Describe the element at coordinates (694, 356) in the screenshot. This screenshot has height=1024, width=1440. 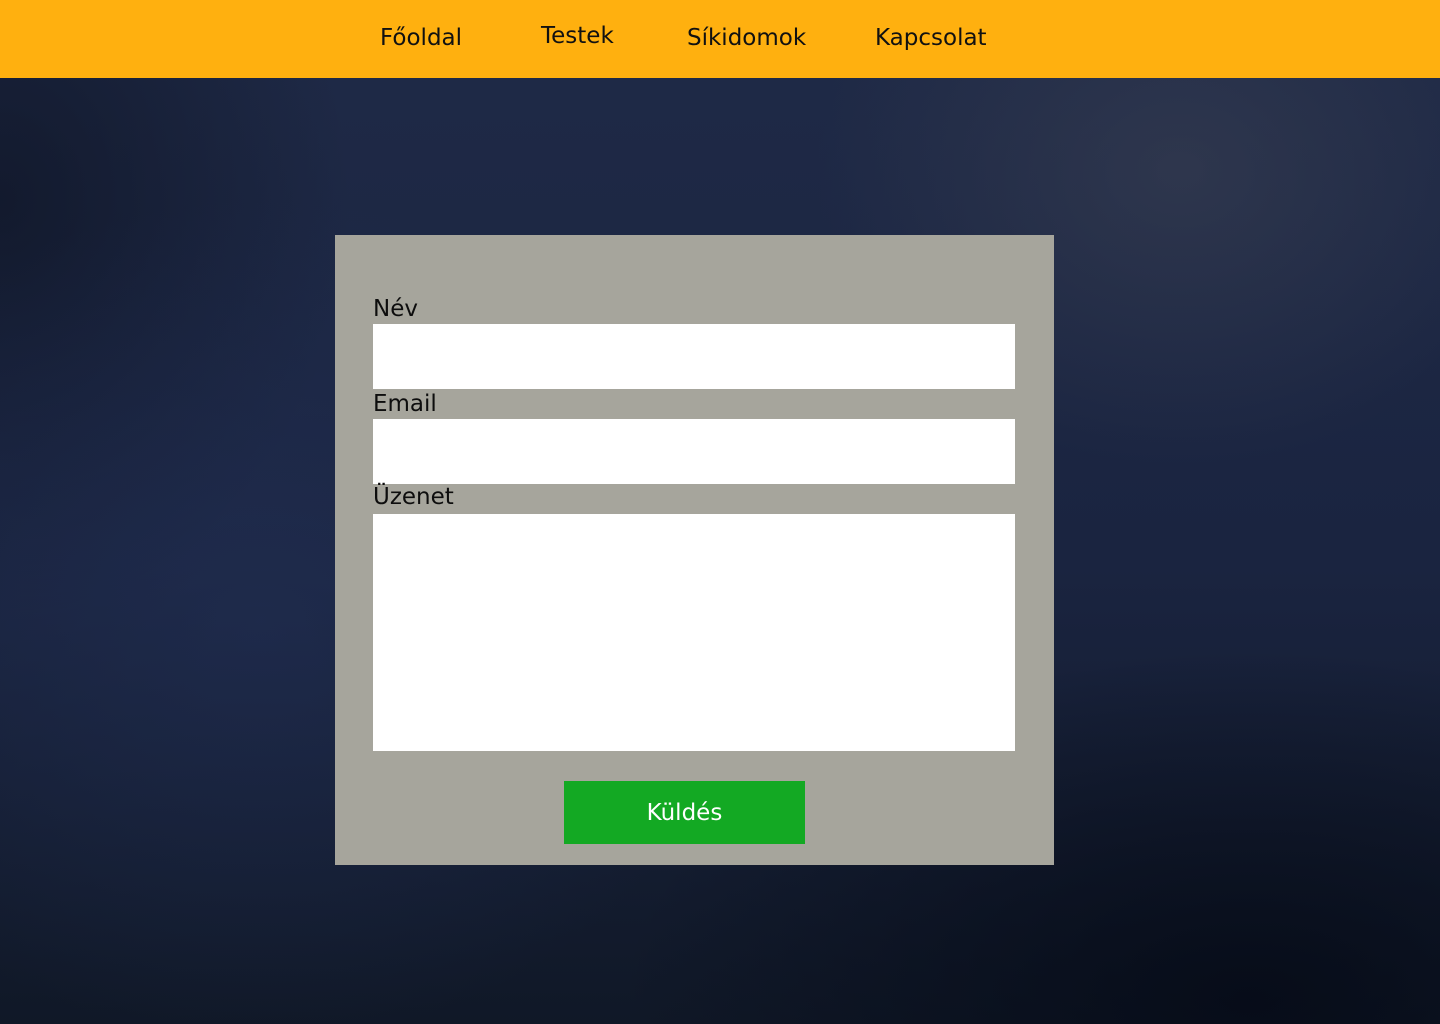
I see `name-field` at that location.